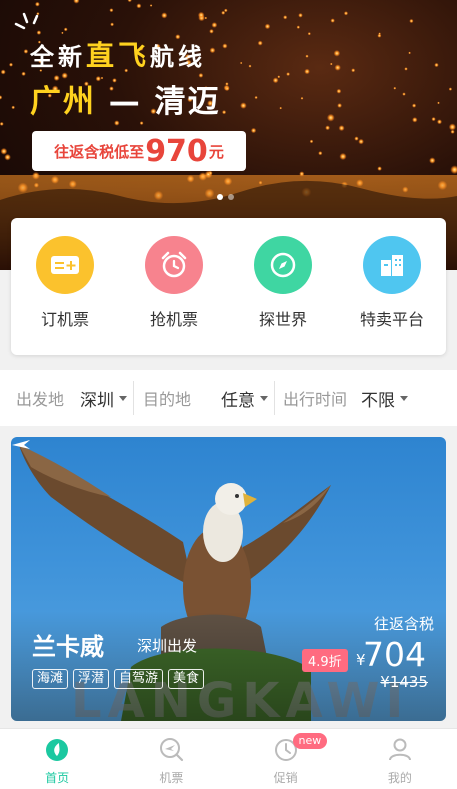  Describe the element at coordinates (286, 759) in the screenshot. I see `tab-promotions: 促销 new` at that location.